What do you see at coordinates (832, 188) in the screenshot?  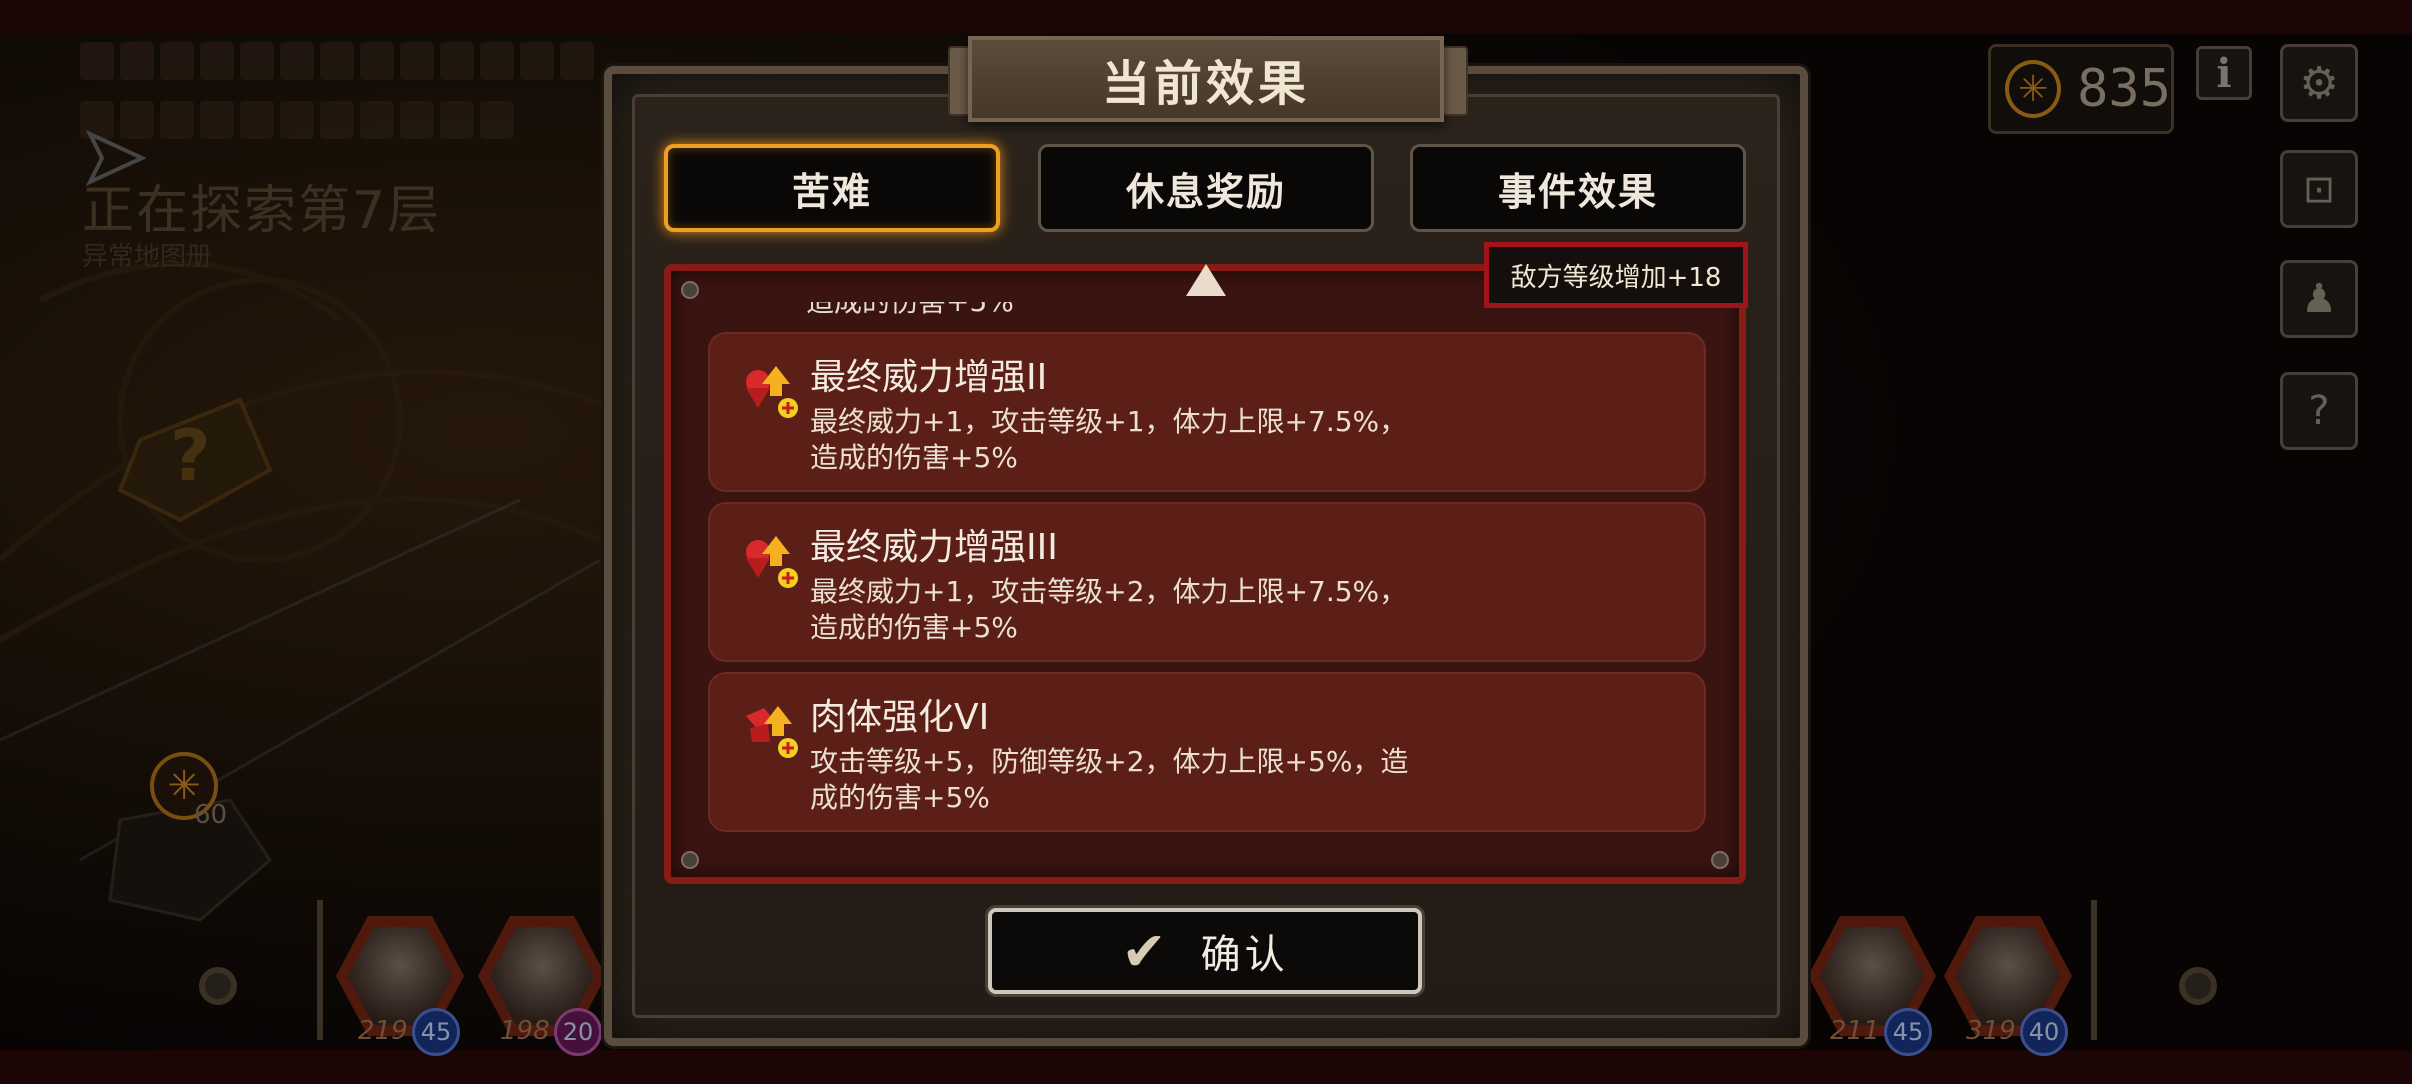 I see `tab-hardship: 苦难` at bounding box center [832, 188].